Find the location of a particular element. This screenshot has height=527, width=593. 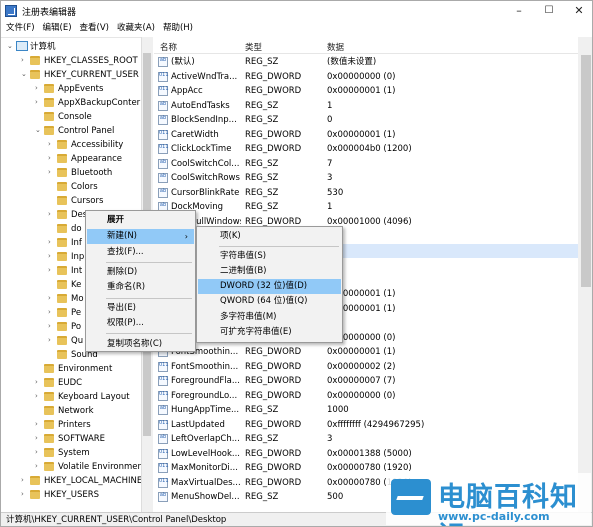

title-bar: 注册表编辑器 – ☐ ✕ is located at coordinates (296, 11).